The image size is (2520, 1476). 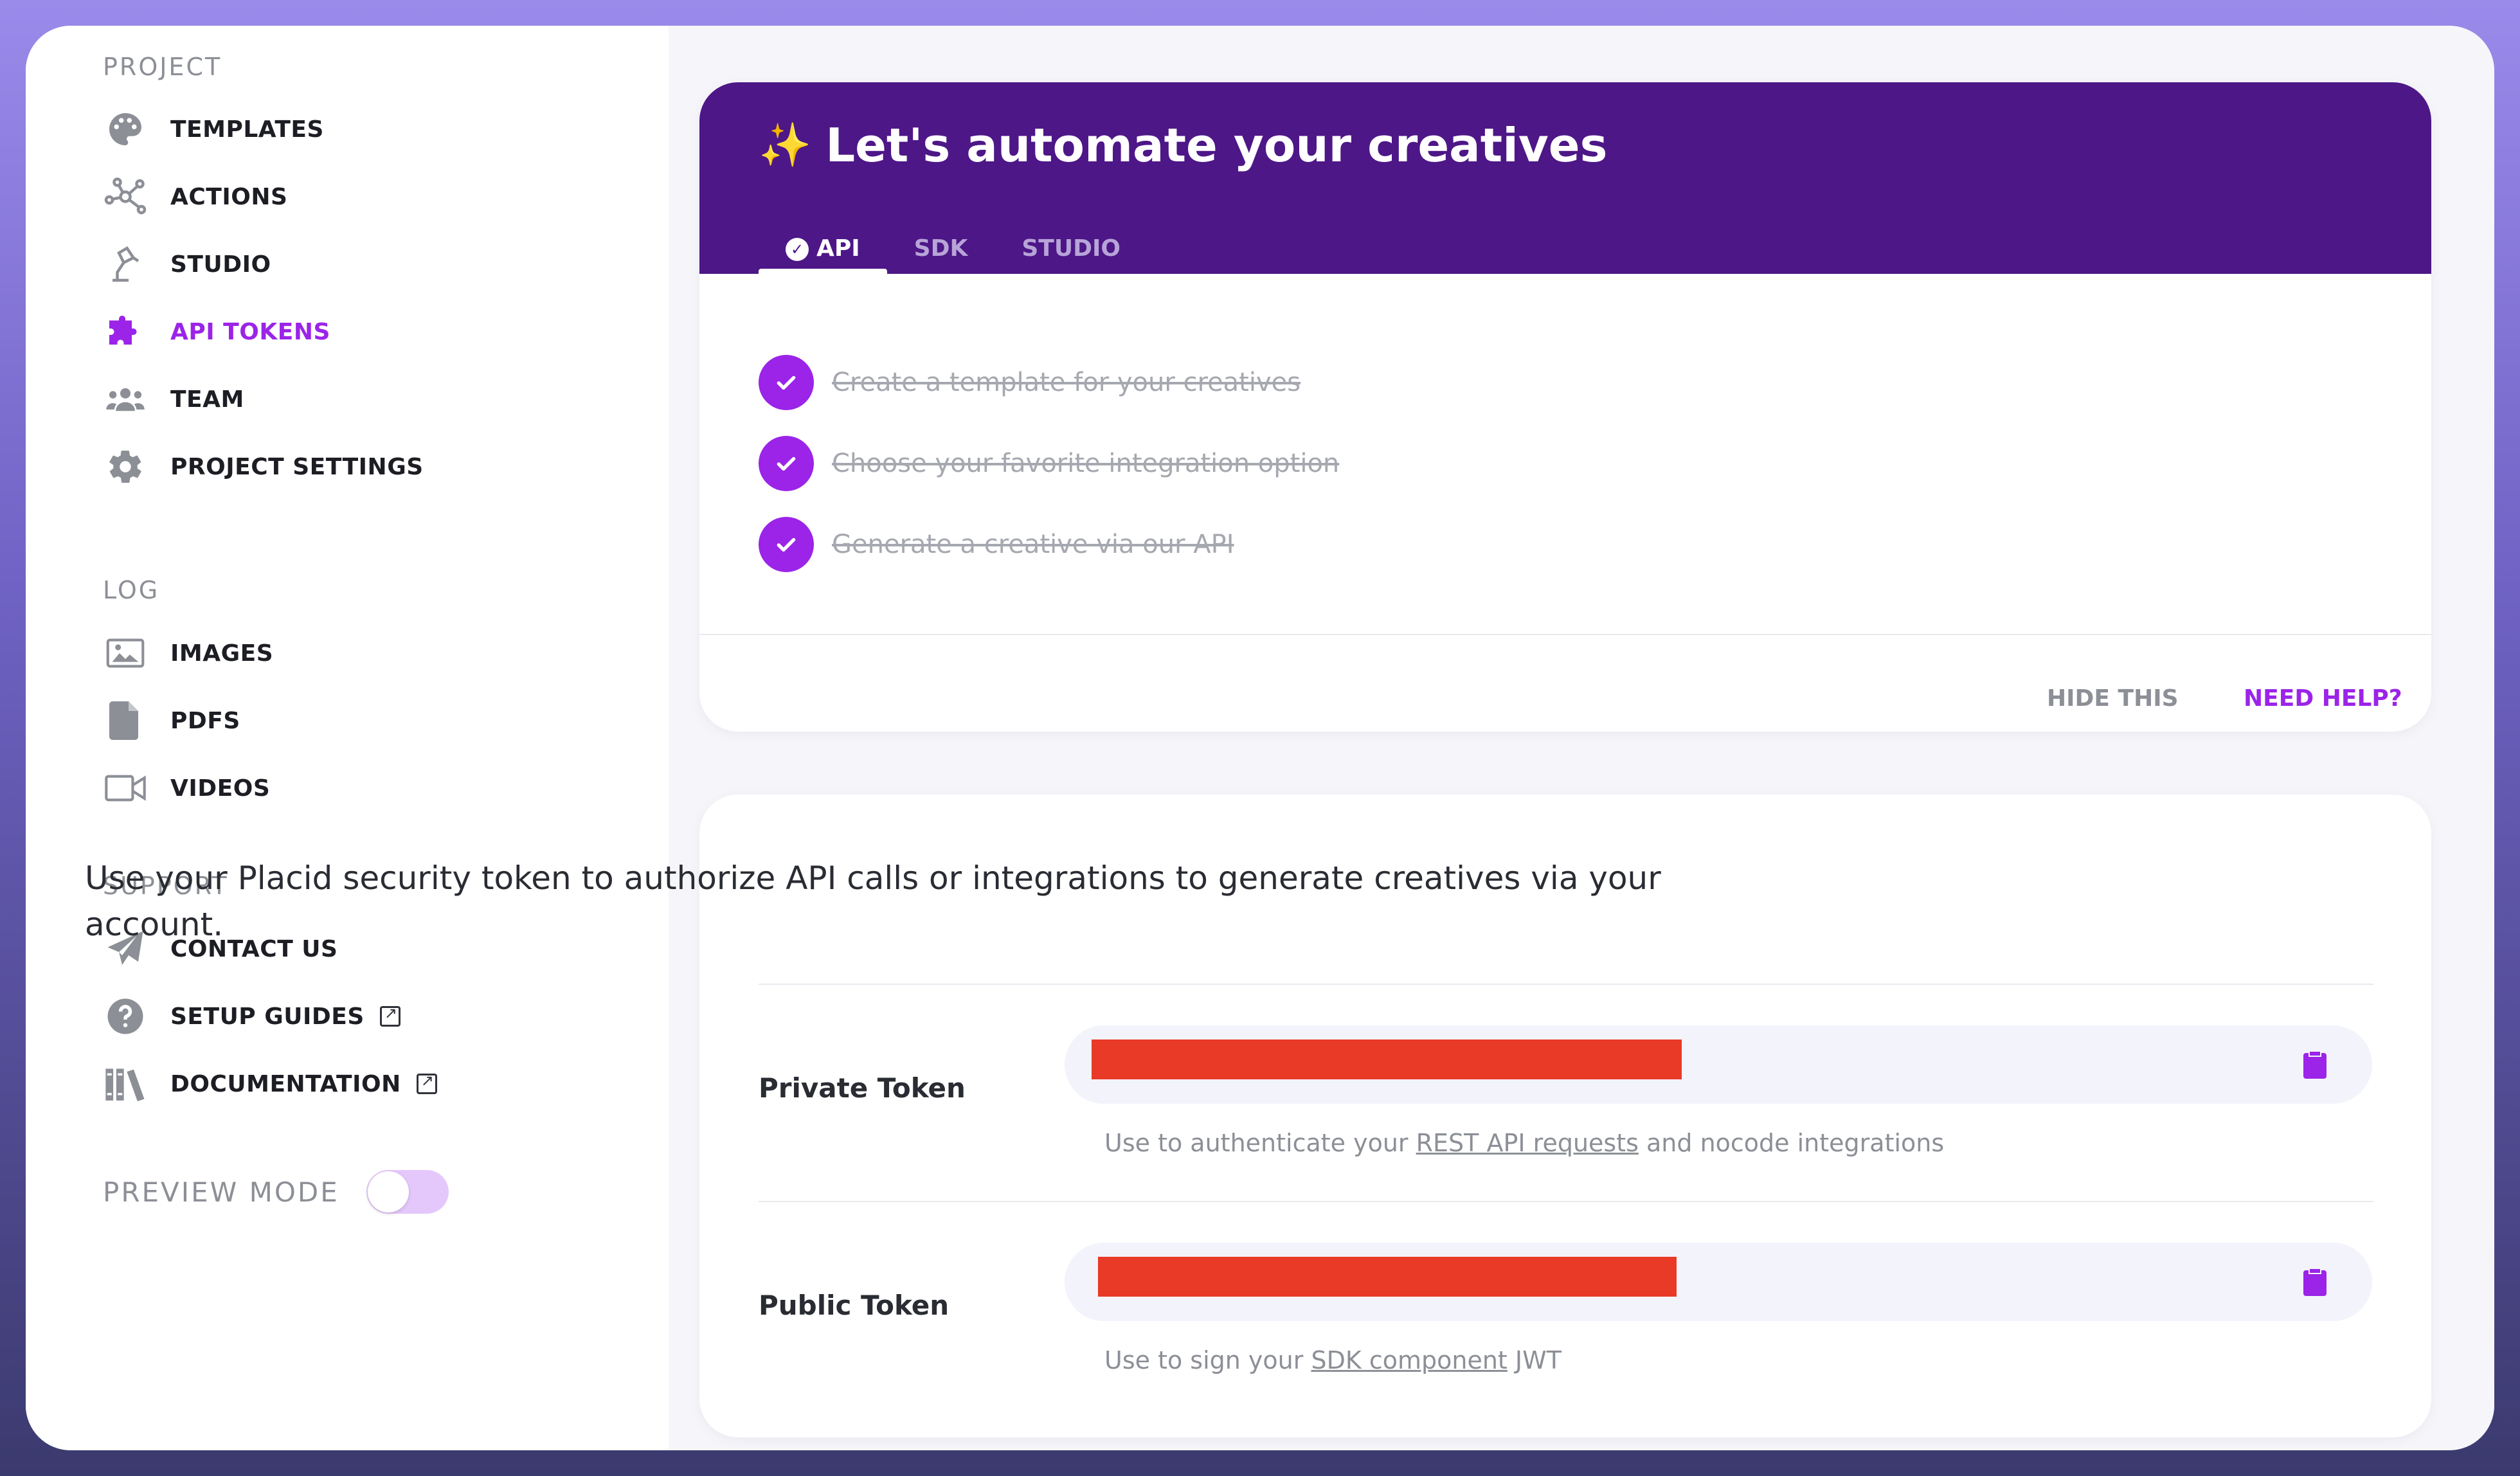 I want to click on tab-label: API, so click(x=838, y=248).